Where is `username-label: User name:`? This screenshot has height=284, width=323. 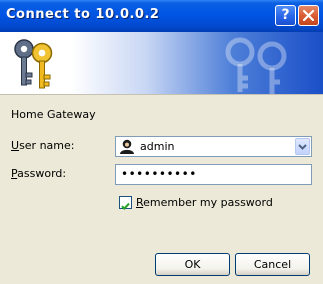
username-label: User name: is located at coordinates (42, 145).